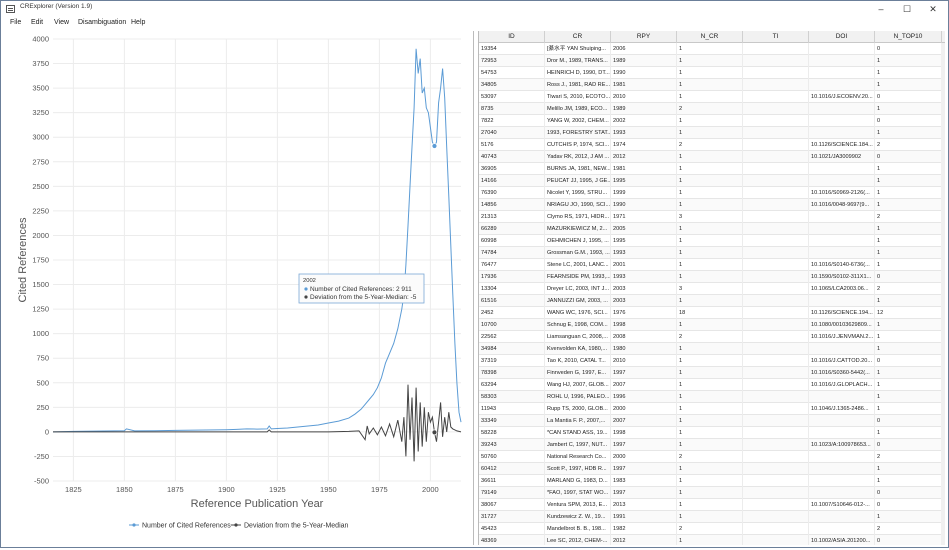 The image size is (949, 550). I want to click on cell-id: 40743, so click(512, 157).